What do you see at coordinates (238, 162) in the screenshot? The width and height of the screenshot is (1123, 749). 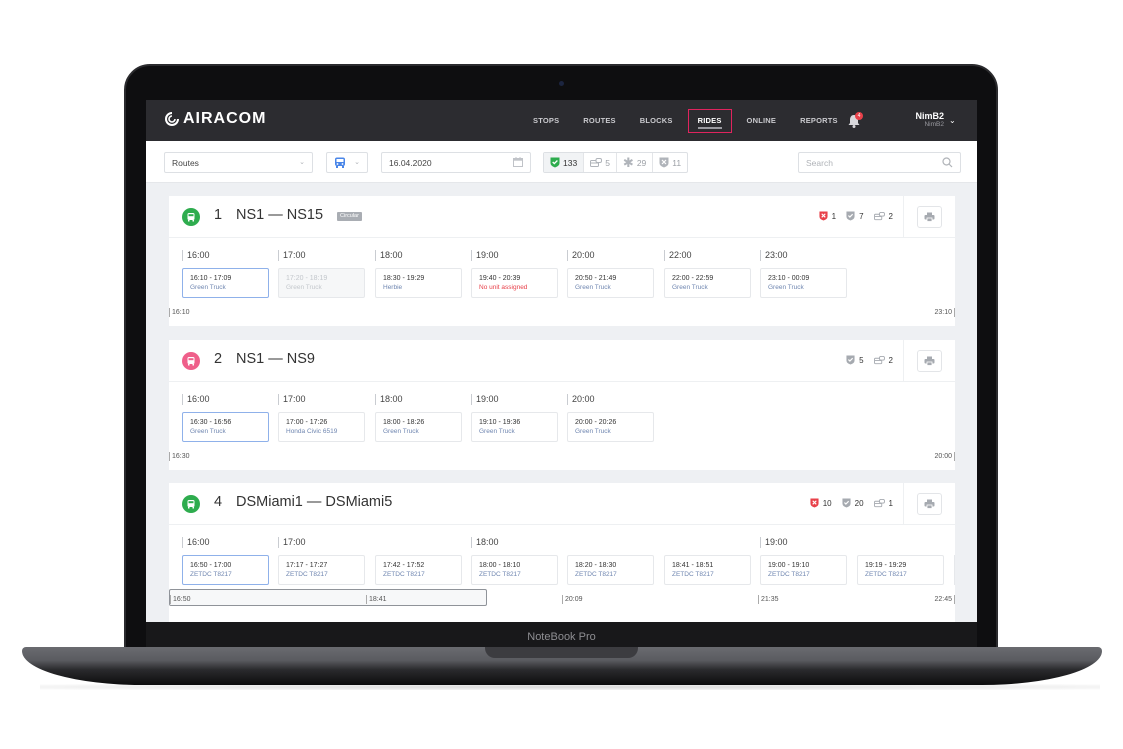 I see `view-select: Routes ⌄` at bounding box center [238, 162].